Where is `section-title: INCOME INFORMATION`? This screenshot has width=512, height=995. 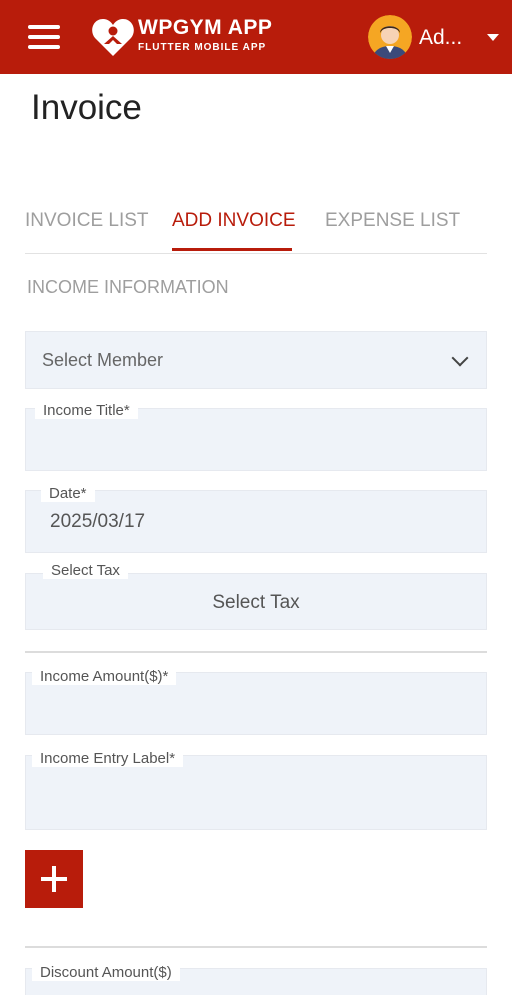 section-title: INCOME INFORMATION is located at coordinates (128, 287).